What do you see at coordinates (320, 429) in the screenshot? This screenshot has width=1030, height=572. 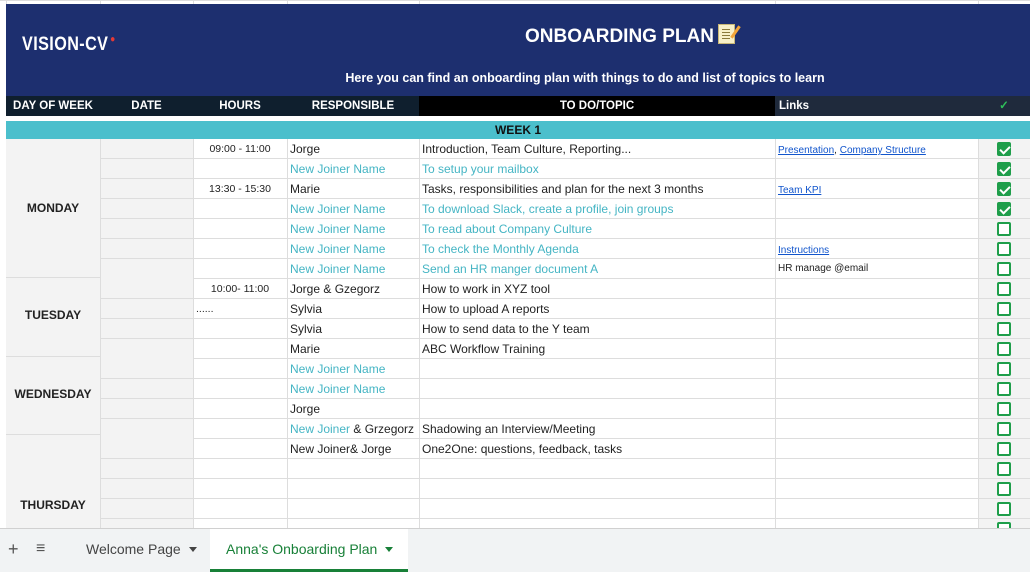 I see `responsible-name-a: New Joiner` at bounding box center [320, 429].